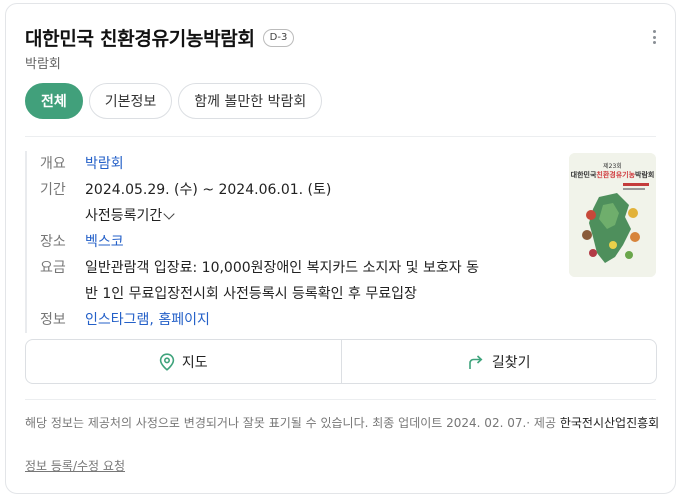 This screenshot has width=681, height=499. Describe the element at coordinates (54, 101) in the screenshot. I see `tab-all: 전체` at that location.